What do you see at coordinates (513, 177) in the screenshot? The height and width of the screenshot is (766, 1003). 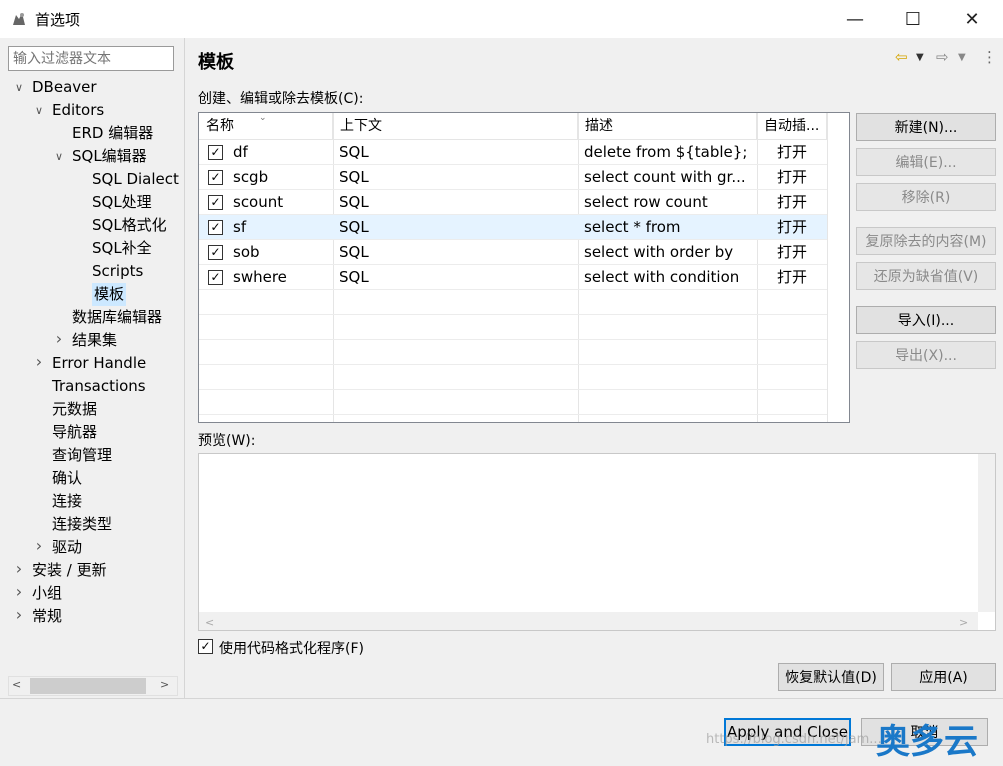 I see `table-row: ✓ scgb SQL select count with gr... 打开` at bounding box center [513, 177].